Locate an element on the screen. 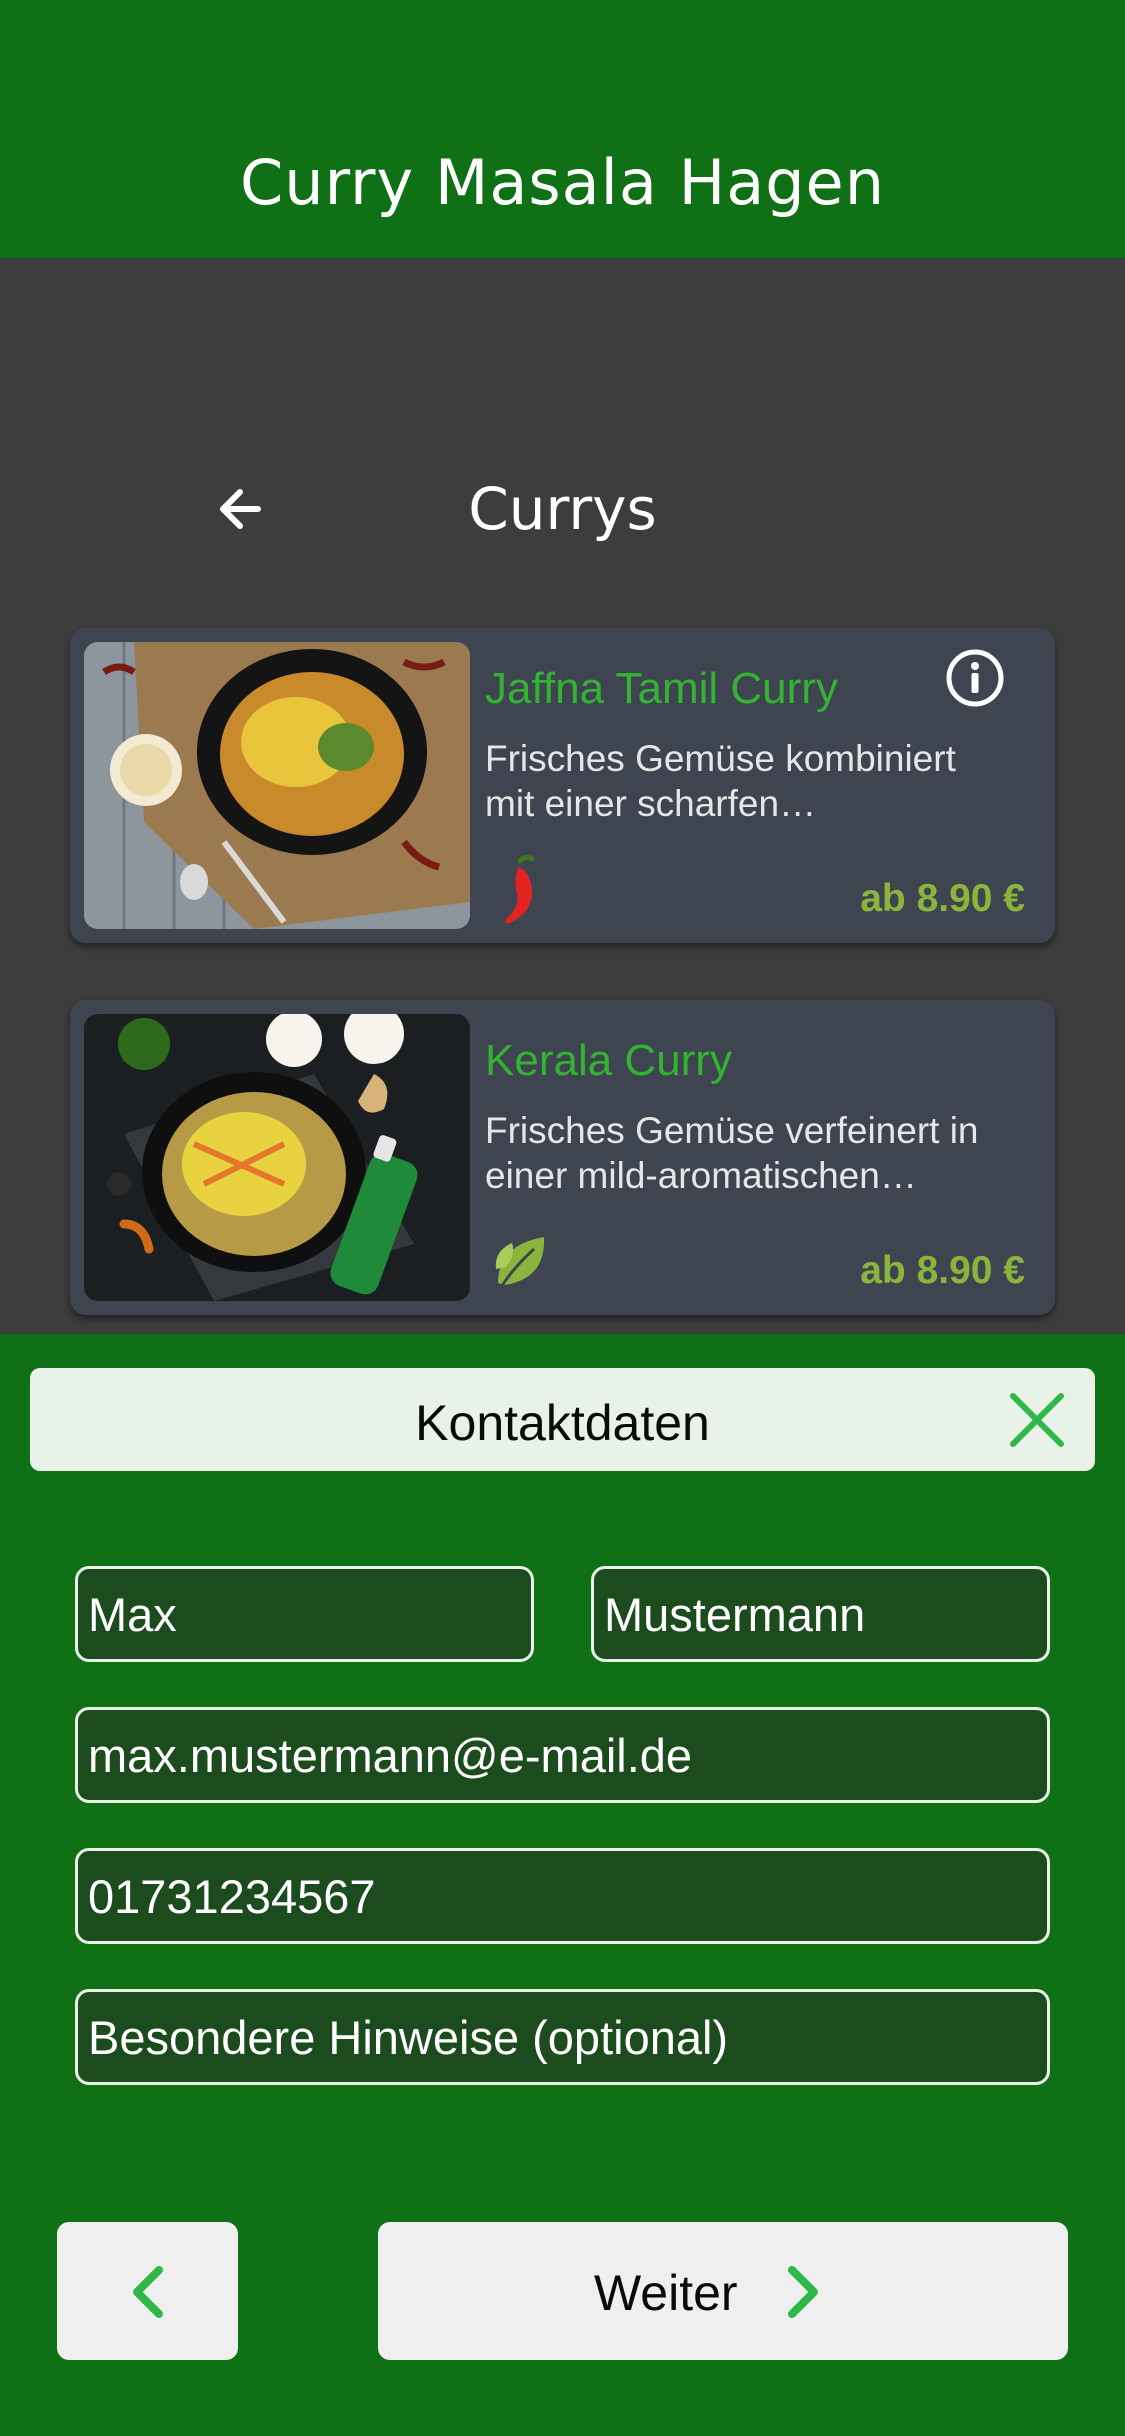 Image resolution: width=1125 pixels, height=2436 pixels. restaurant-title: Curry Masala Hagen is located at coordinates (562, 182).